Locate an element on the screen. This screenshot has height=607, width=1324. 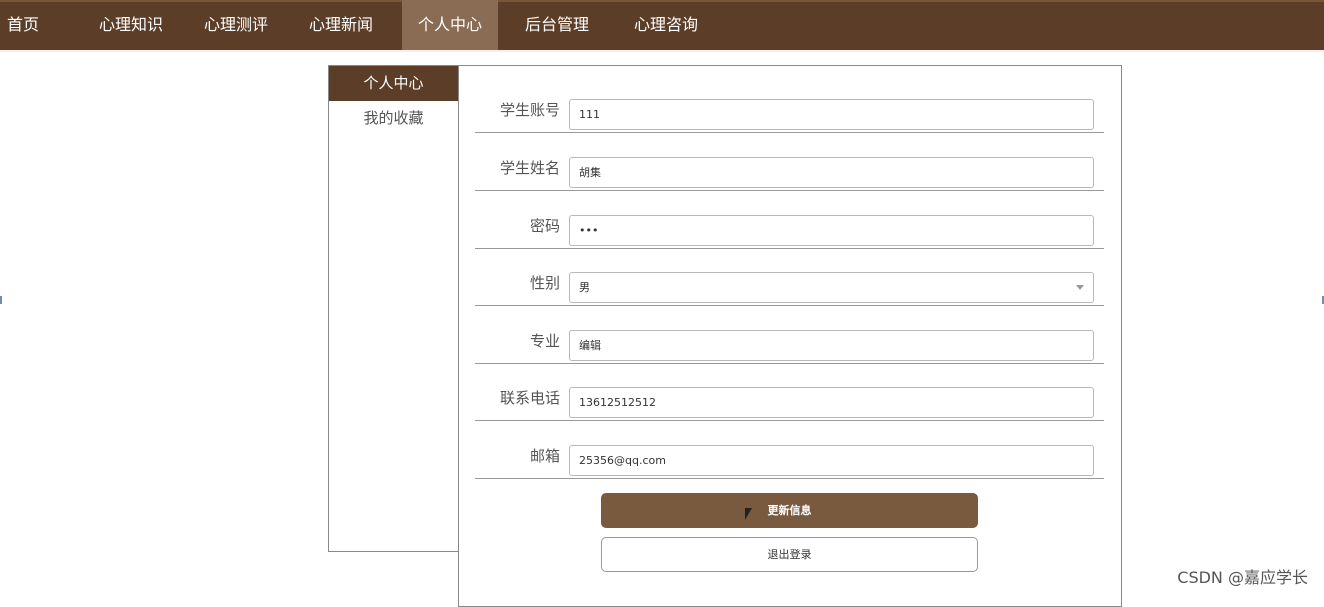
top-nav-bar: 首页 心理知识 心理测评 心理新闻 个人中心 后台管理 心理咨询 is located at coordinates (662, 25).